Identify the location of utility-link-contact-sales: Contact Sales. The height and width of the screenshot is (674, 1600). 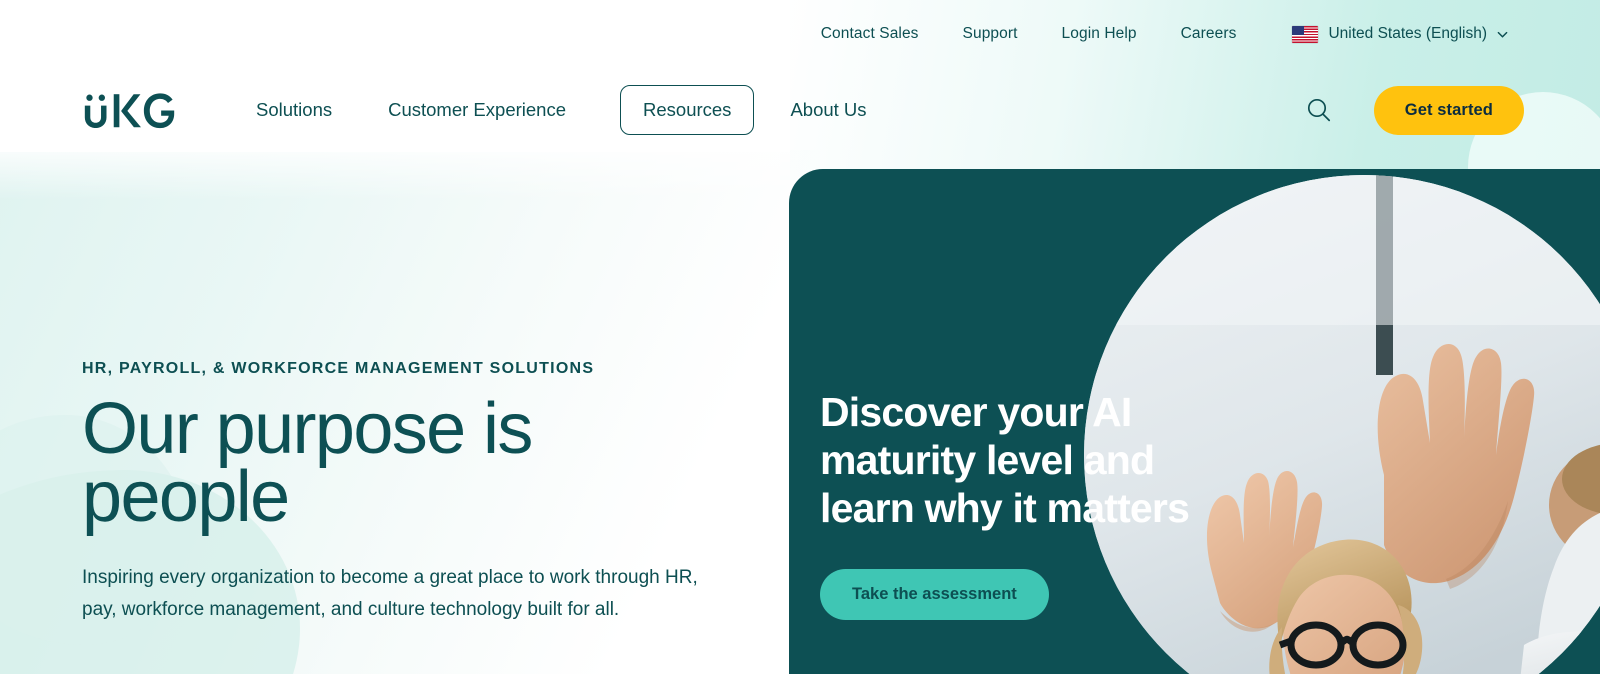
(870, 34).